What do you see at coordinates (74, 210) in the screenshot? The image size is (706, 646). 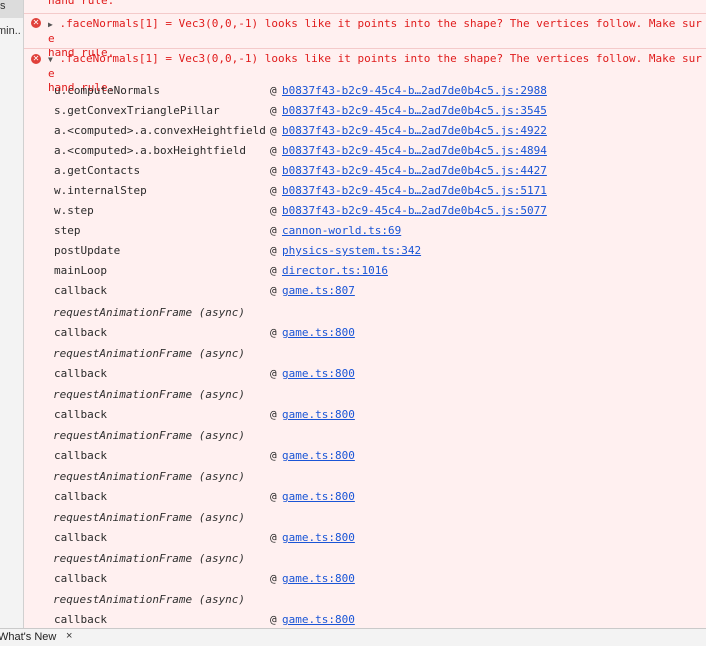 I see `stack-frame-function: w.step` at bounding box center [74, 210].